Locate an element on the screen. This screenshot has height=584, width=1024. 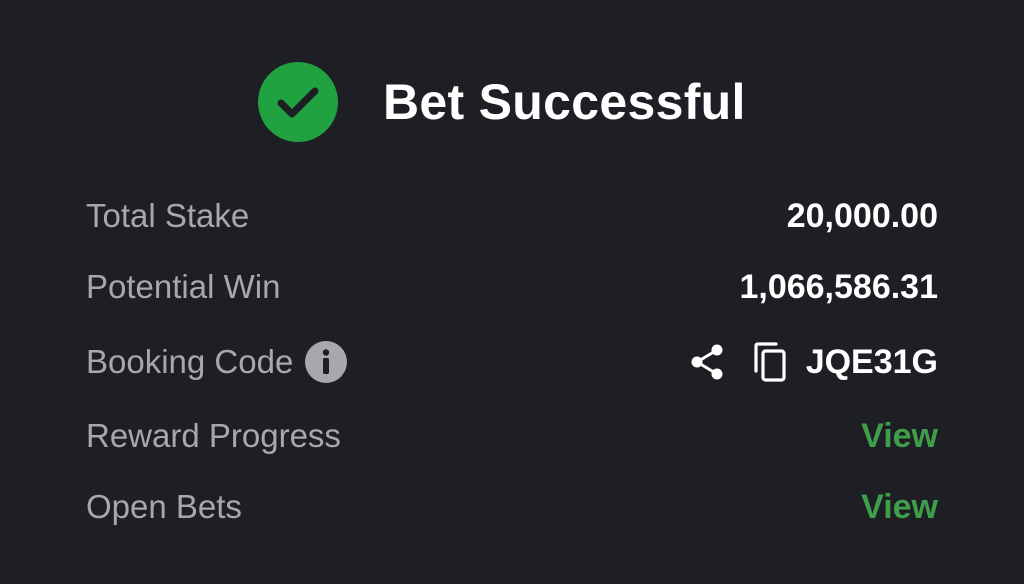
potential-win-value: 1,066,586.31 is located at coordinates (838, 286).